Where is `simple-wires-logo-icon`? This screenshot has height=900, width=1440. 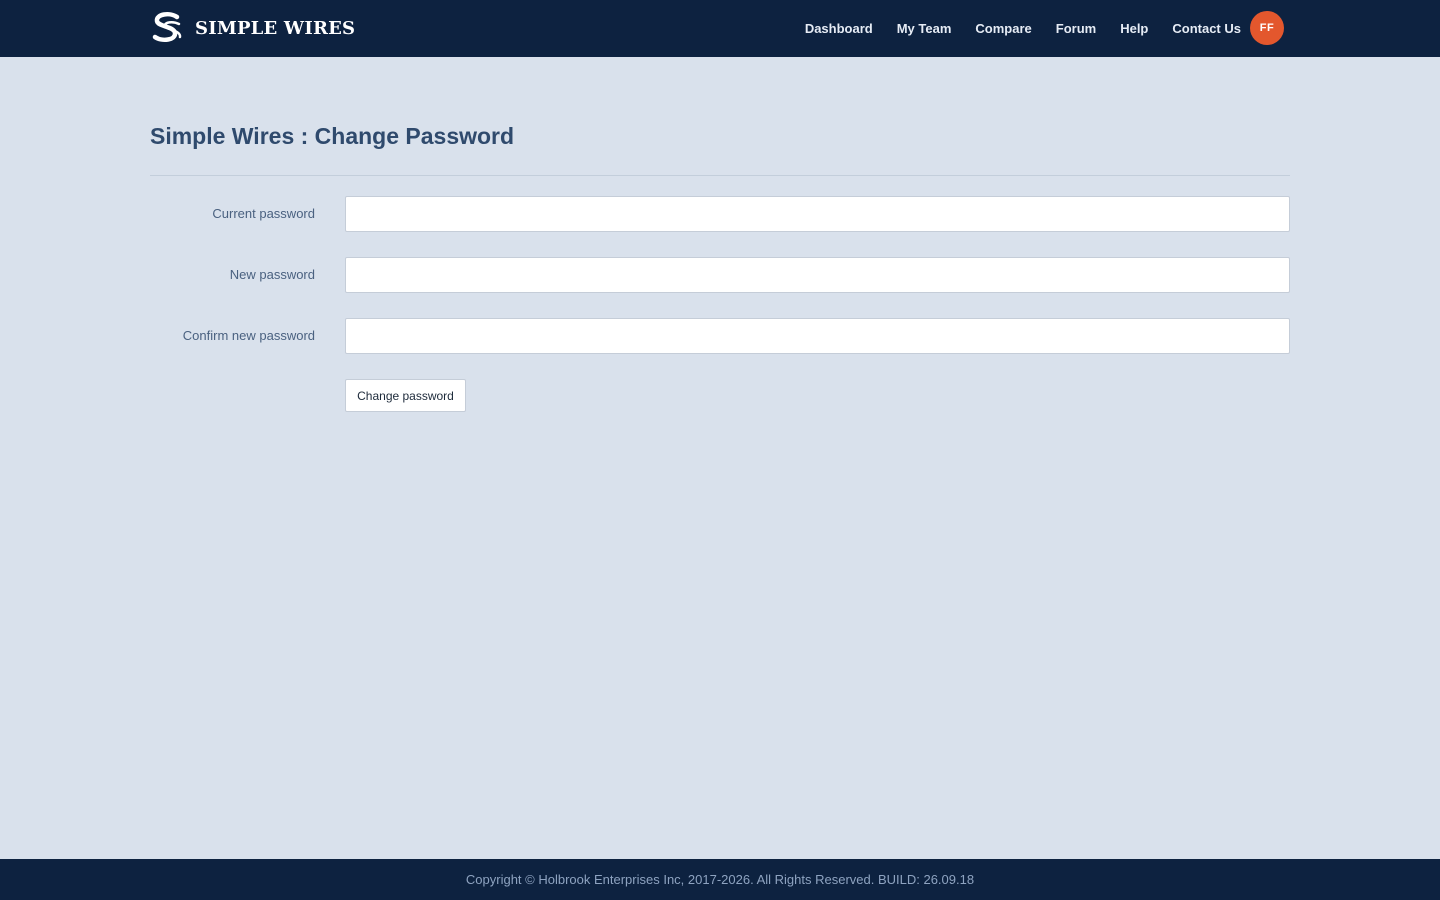
simple-wires-logo-icon is located at coordinates (167, 27).